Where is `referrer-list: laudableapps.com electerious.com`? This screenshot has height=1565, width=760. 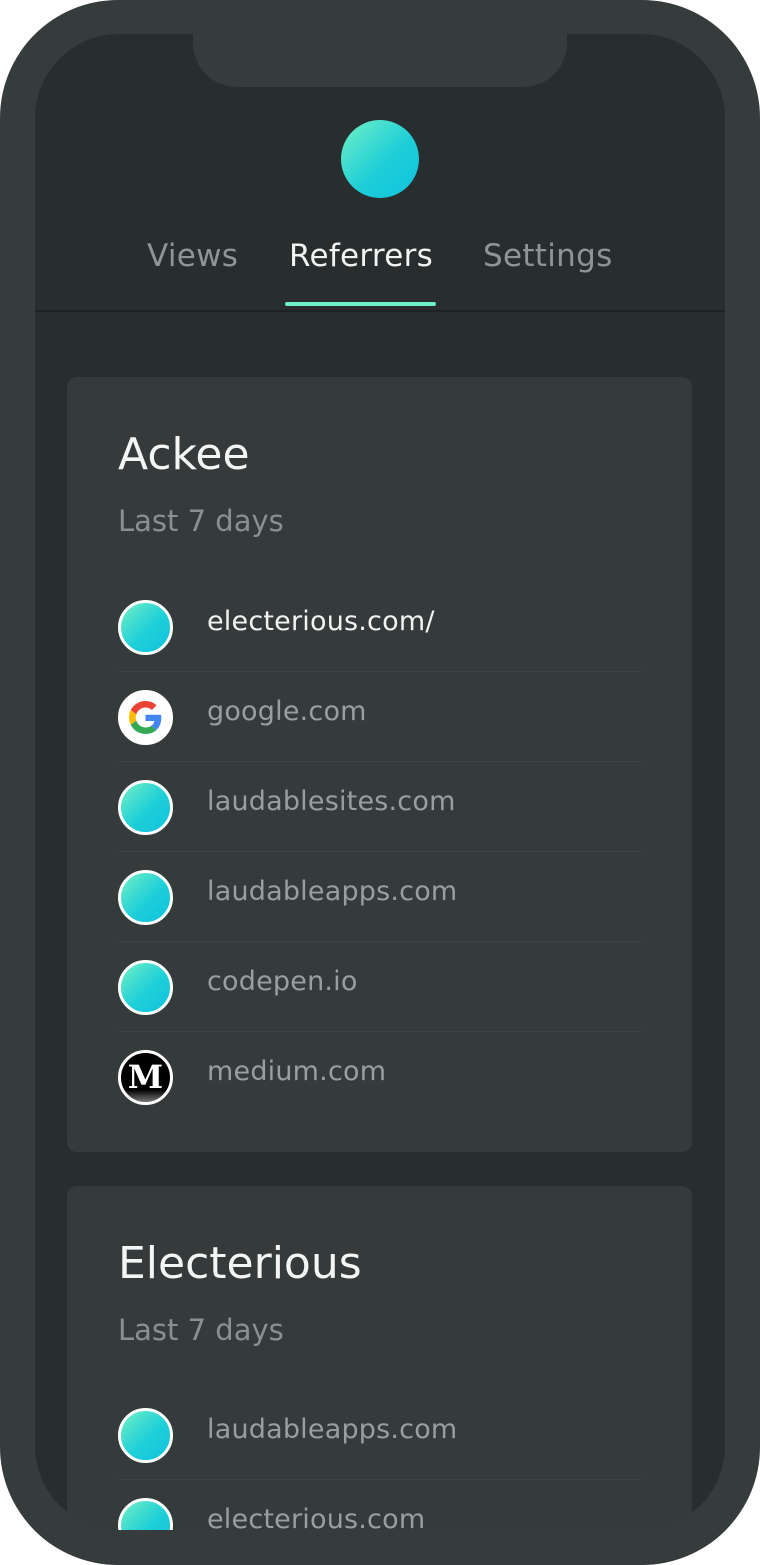
referrer-list: laudableapps.com electerious.com is located at coordinates (380, 1460).